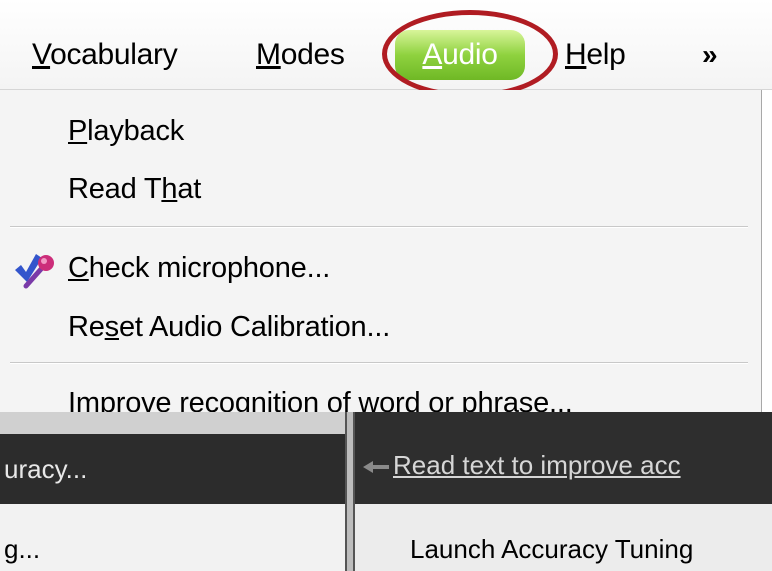 Image resolution: width=772 pixels, height=571 pixels. Describe the element at coordinates (134, 189) in the screenshot. I see `menu-item-read-that: Read That` at that location.